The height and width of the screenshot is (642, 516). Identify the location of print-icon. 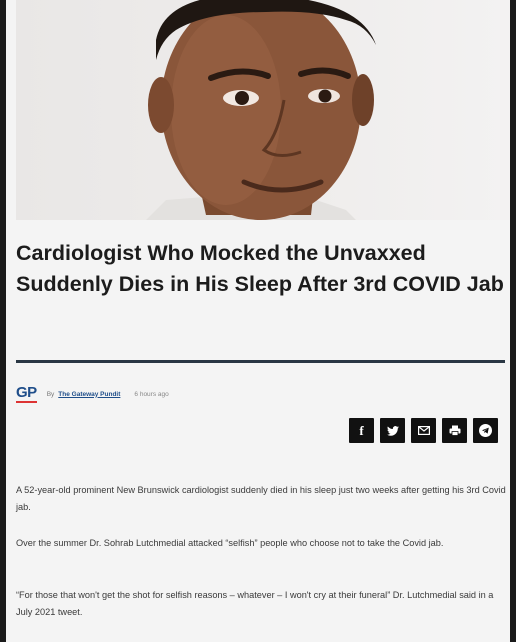
(454, 430).